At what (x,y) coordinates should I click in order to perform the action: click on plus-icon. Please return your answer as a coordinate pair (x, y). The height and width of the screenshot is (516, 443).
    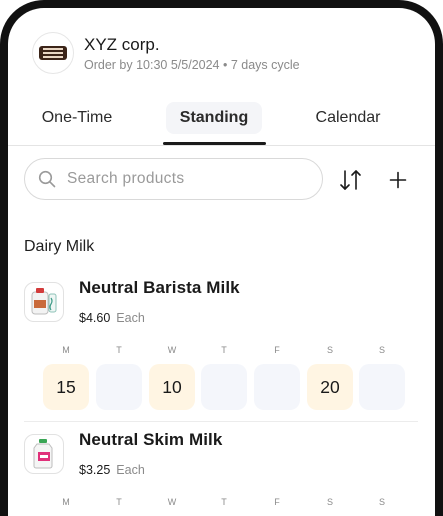
    Looking at the image, I should click on (398, 180).